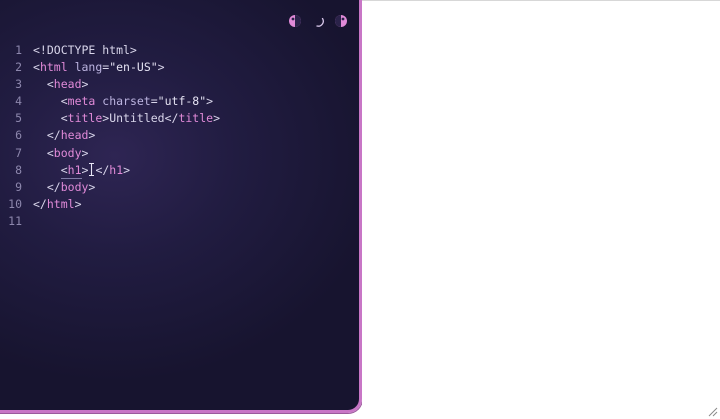 Image resolution: width=720 pixels, height=419 pixels. I want to click on line-number: 9, so click(18, 186).